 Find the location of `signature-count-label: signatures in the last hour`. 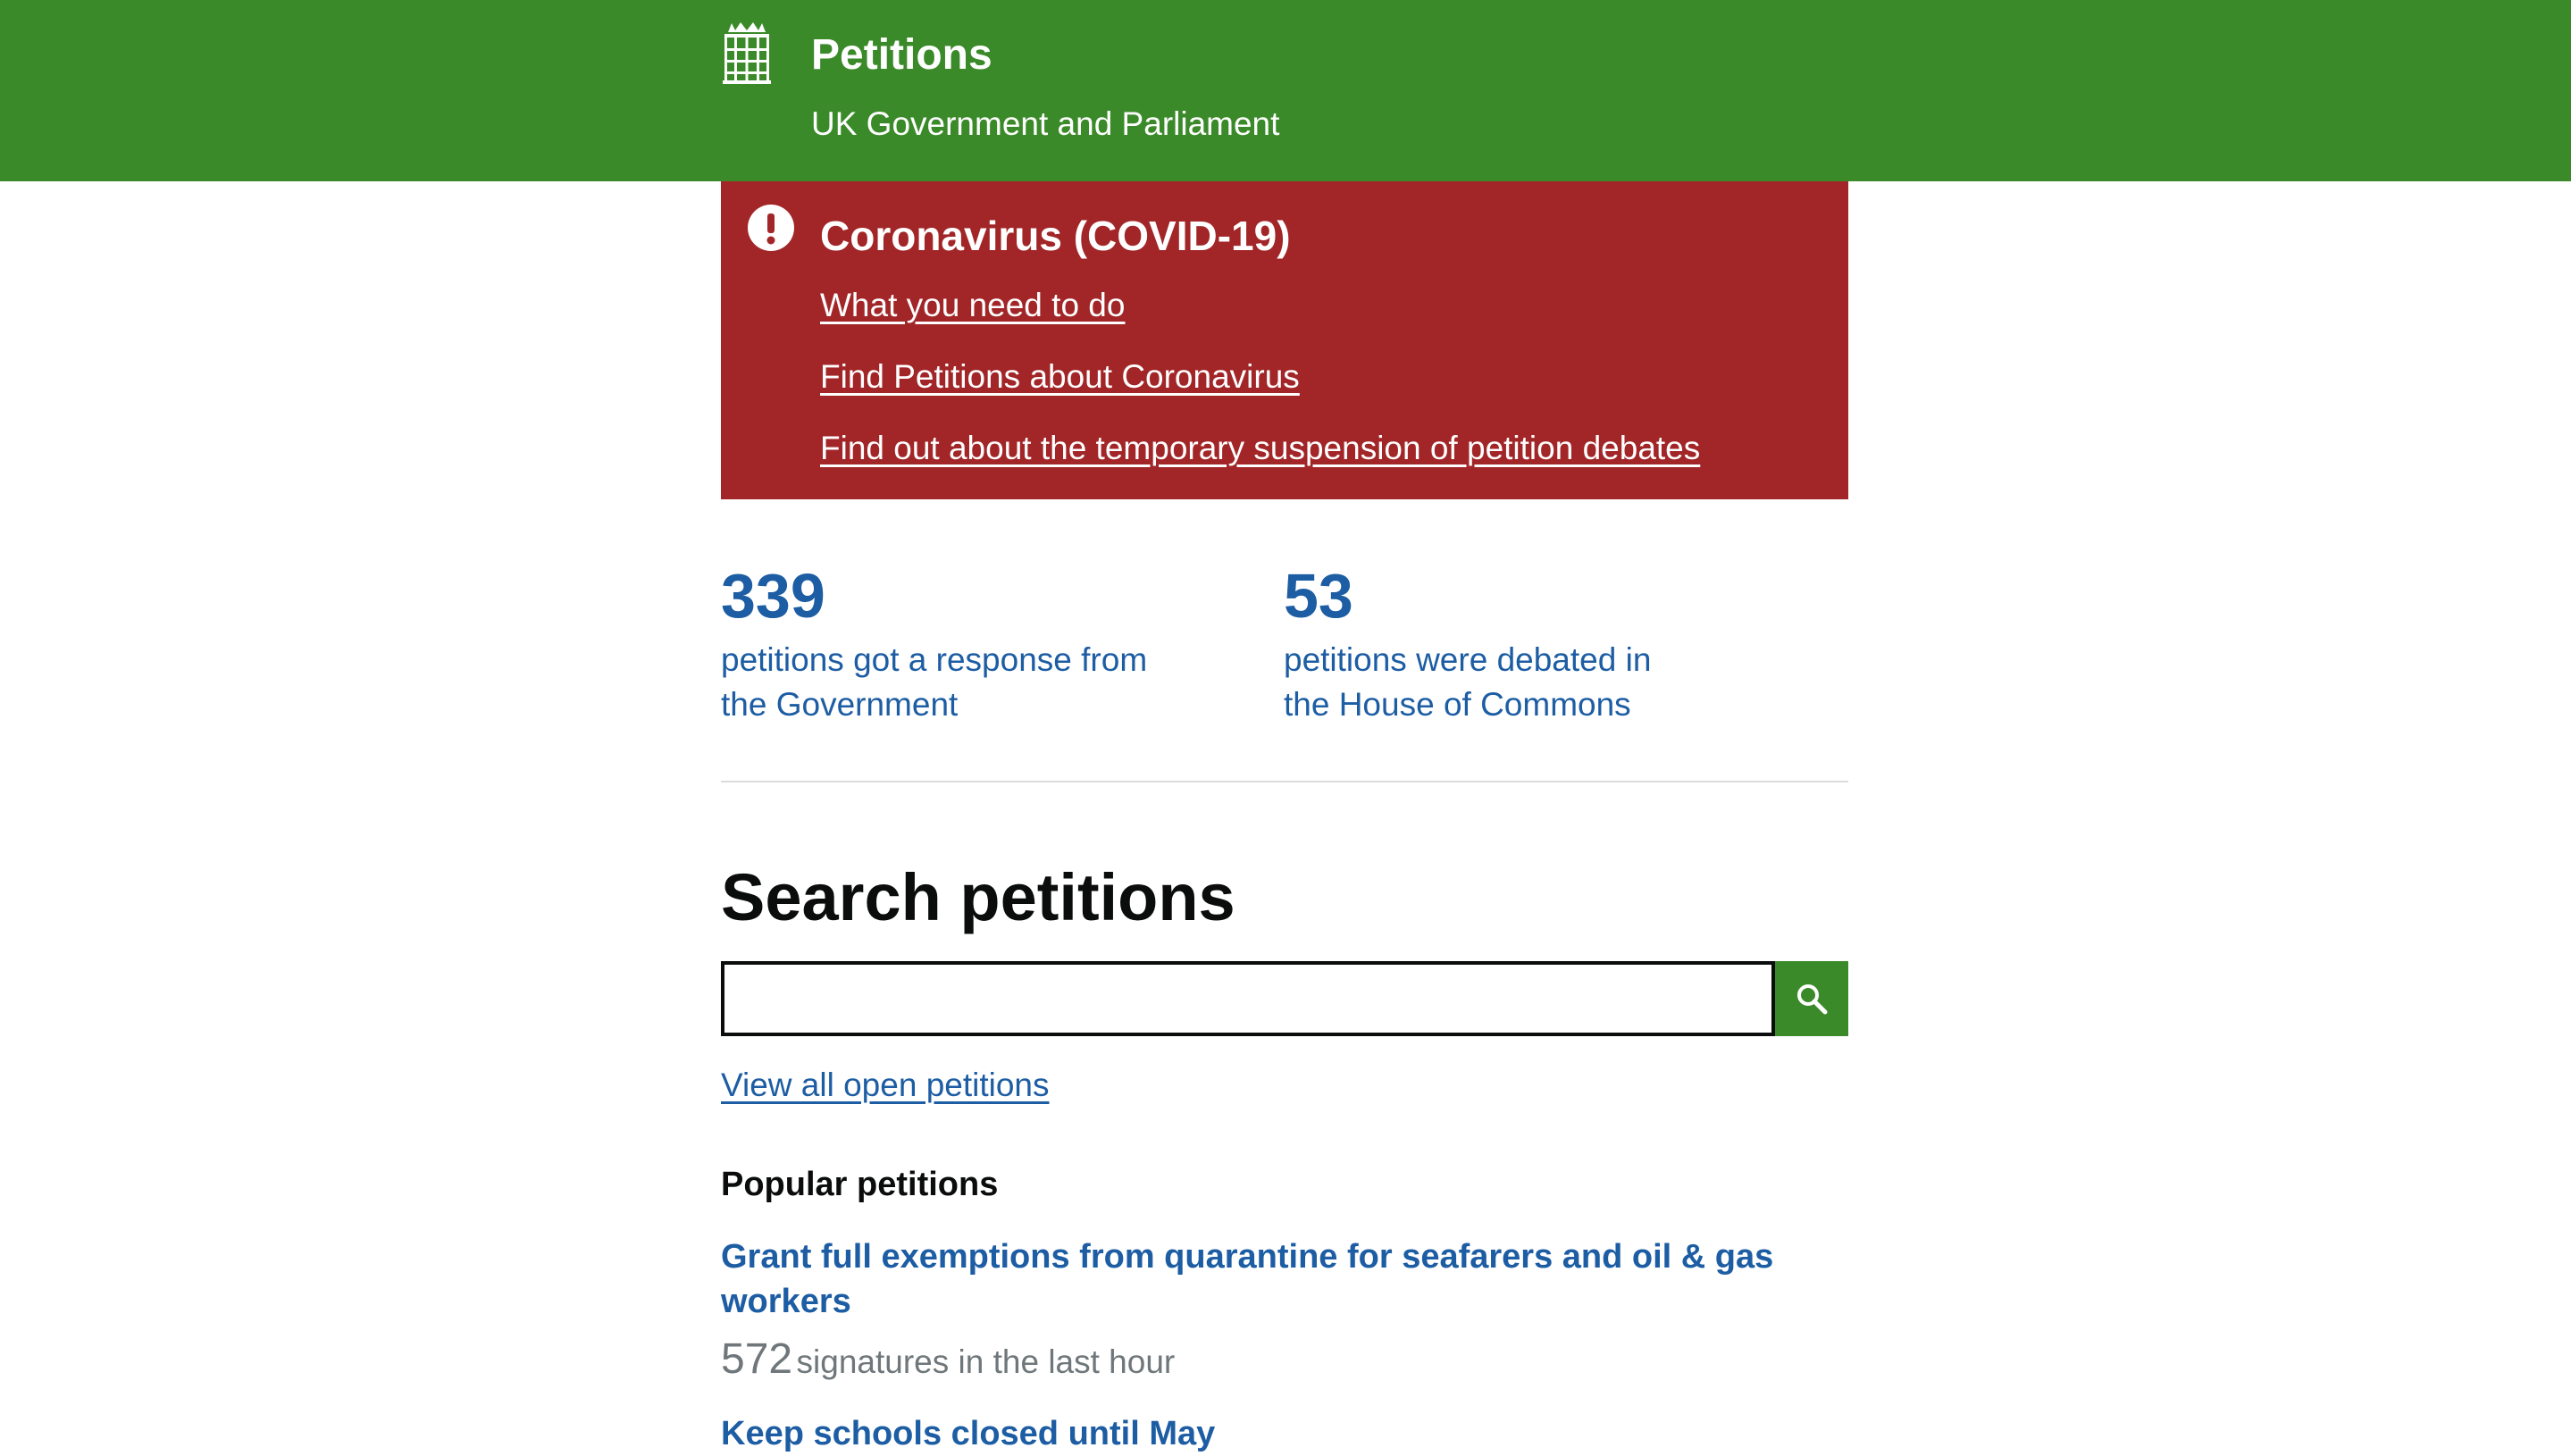

signature-count-label: signatures in the last hour is located at coordinates (986, 1361).